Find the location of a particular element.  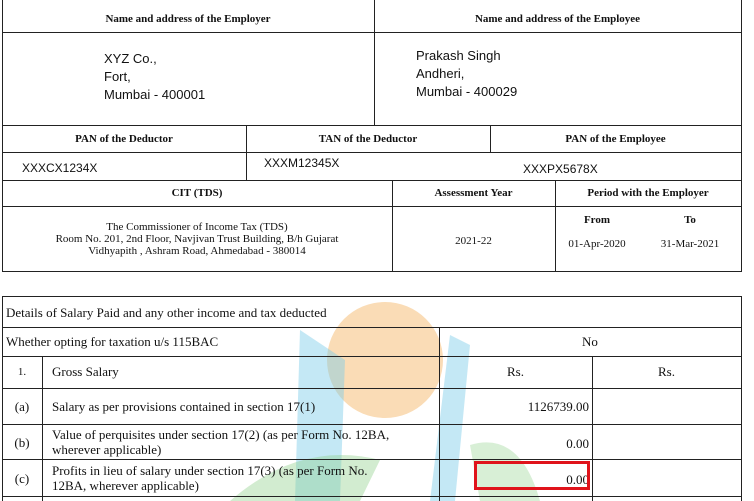

opting-label: Whether opting for taxation u/s 115BAC is located at coordinates (112, 341).